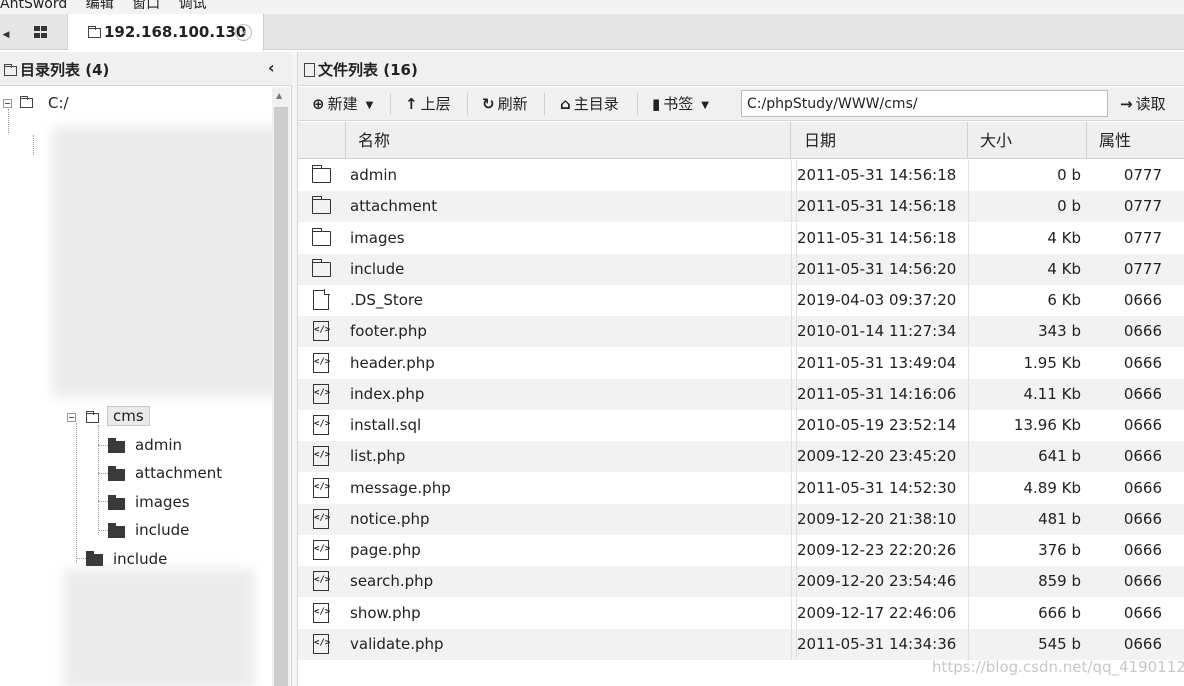  Describe the element at coordinates (243, 32) in the screenshot. I see `close-icon: ×` at that location.